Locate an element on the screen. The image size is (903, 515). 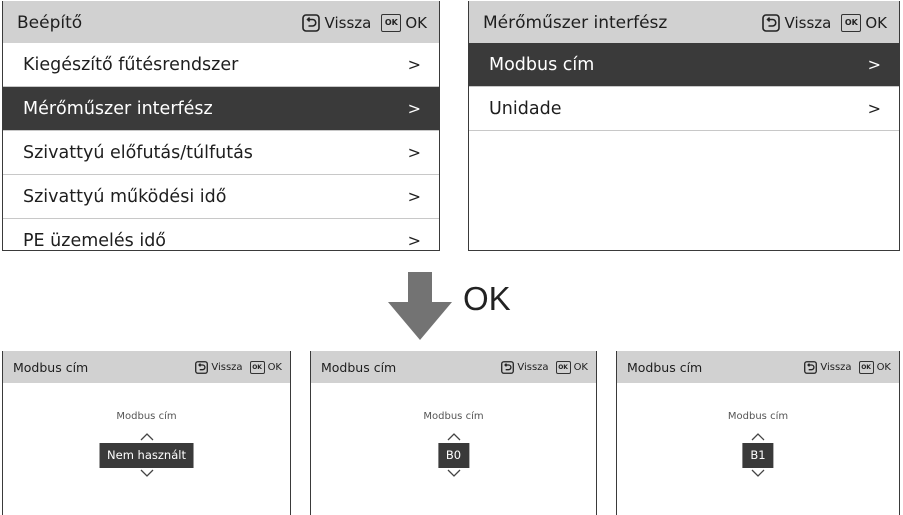
menu-item-meter-interface: Mérőműszer interfész > is located at coordinates (221, 109).